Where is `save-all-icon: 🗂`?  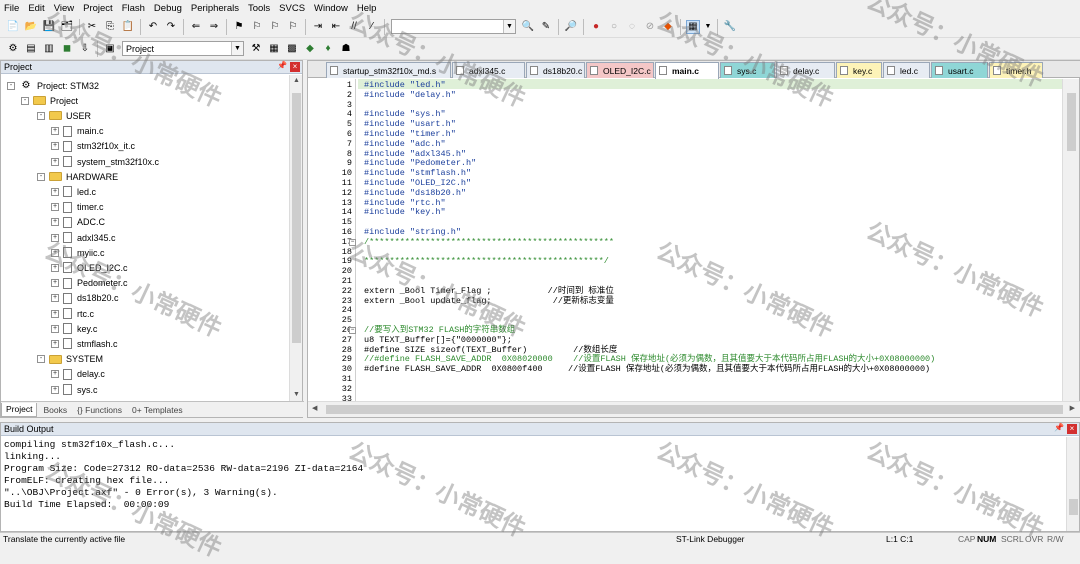 save-all-icon: 🗂 is located at coordinates (67, 27).